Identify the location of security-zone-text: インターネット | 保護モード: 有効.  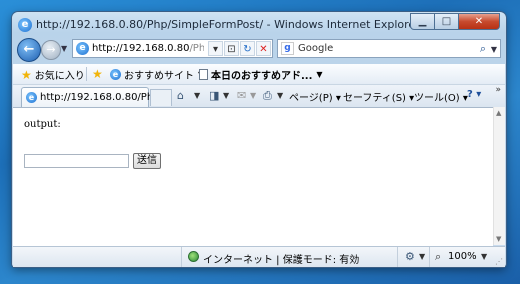
(281, 258).